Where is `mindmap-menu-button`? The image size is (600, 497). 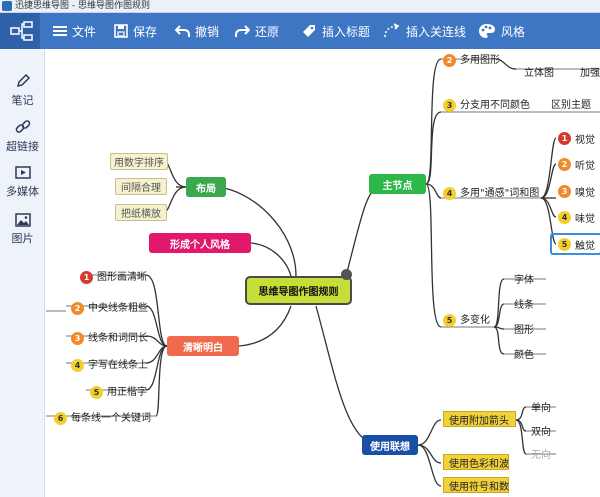
mindmap-menu-button is located at coordinates (20, 31).